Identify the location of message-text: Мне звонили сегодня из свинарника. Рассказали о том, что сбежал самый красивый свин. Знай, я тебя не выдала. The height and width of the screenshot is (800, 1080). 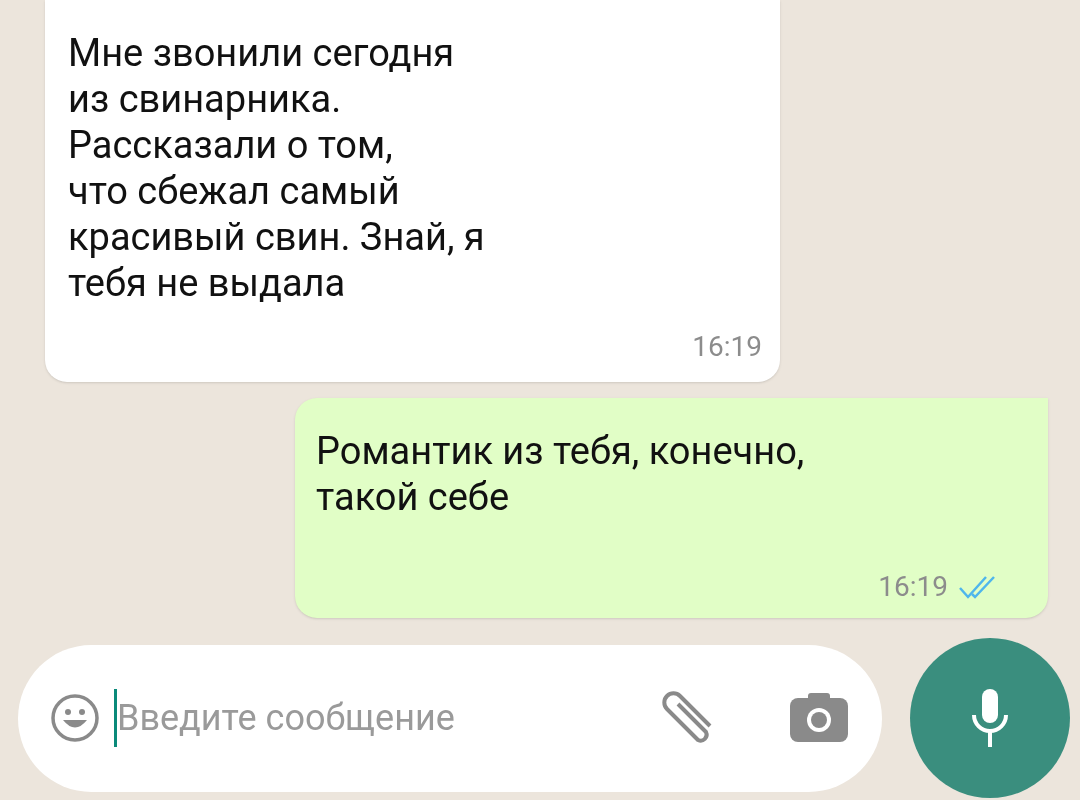
(277, 168).